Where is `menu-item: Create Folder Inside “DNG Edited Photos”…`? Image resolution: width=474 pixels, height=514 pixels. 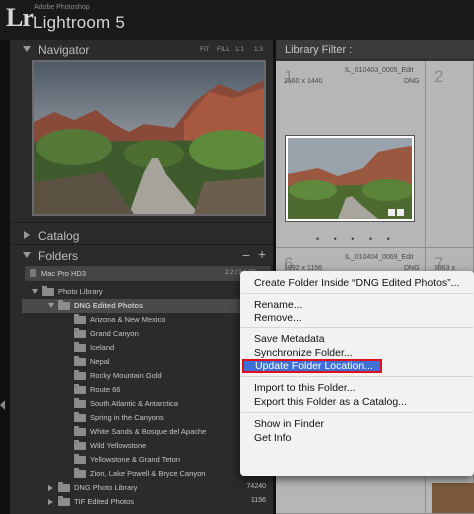 menu-item: Create Folder Inside “DNG Edited Photos”… is located at coordinates (357, 283).